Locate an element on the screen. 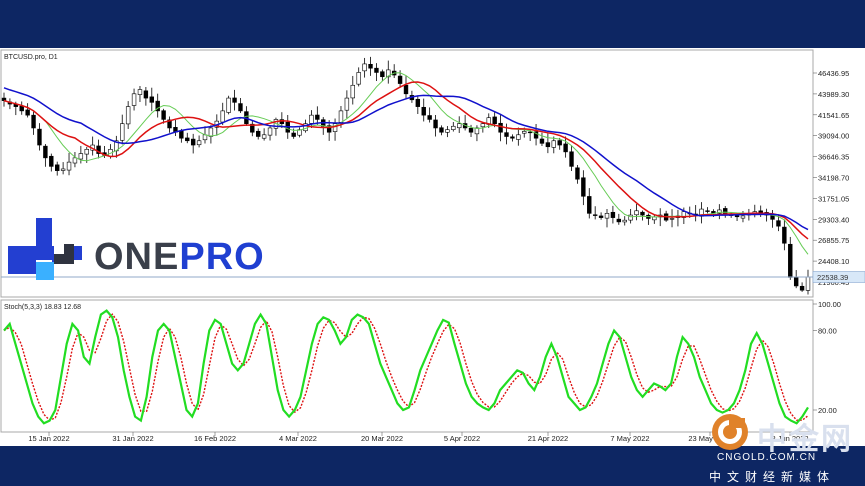 The image size is (865, 486). x-tick-label: 5 Apr 2022 is located at coordinates (462, 438).